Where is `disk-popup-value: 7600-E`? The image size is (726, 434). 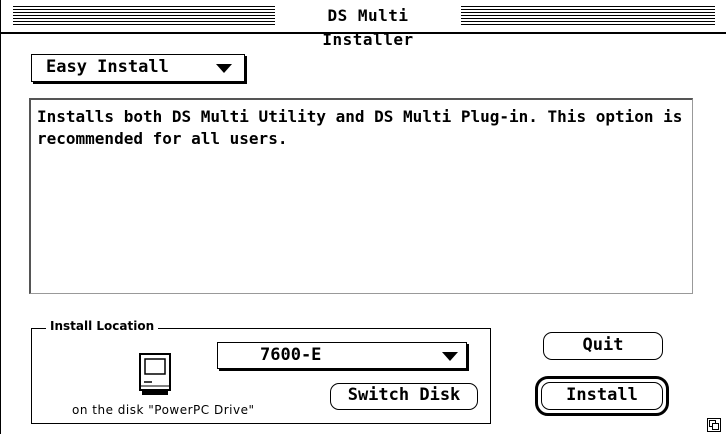 disk-popup-value: 7600-E is located at coordinates (291, 355).